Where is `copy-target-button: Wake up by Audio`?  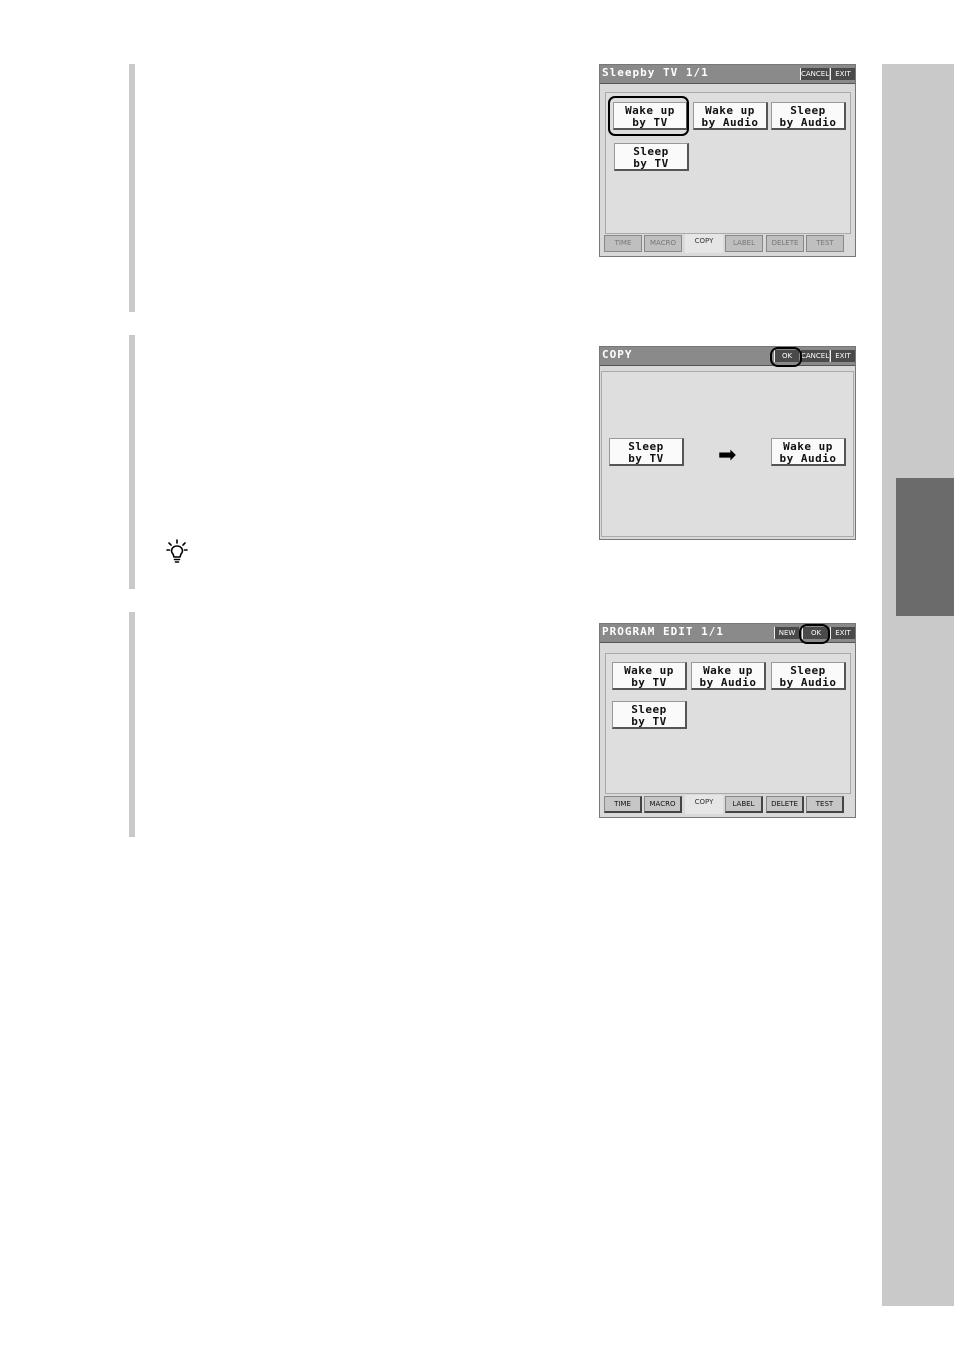
copy-target-button: Wake up by Audio is located at coordinates (808, 452).